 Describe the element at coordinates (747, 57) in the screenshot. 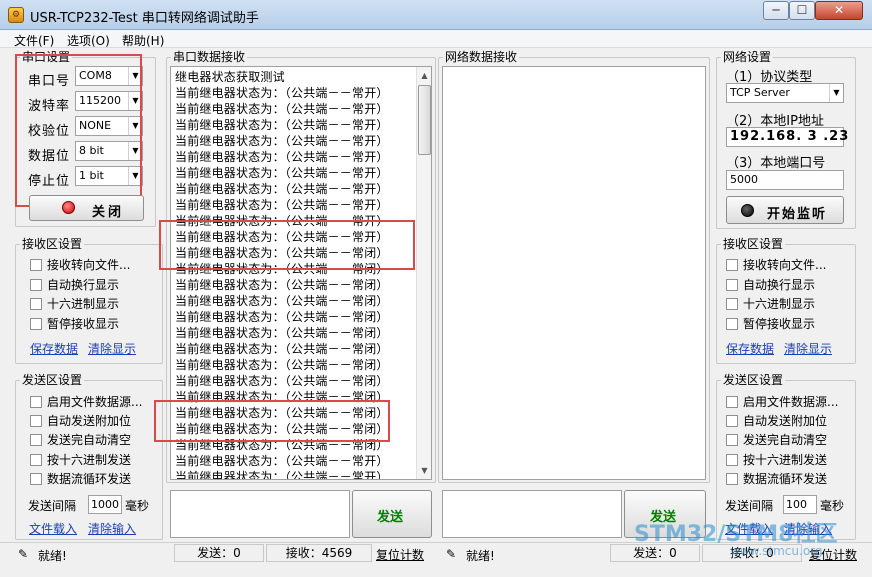

I see `network-settings-title: 网络设置` at that location.